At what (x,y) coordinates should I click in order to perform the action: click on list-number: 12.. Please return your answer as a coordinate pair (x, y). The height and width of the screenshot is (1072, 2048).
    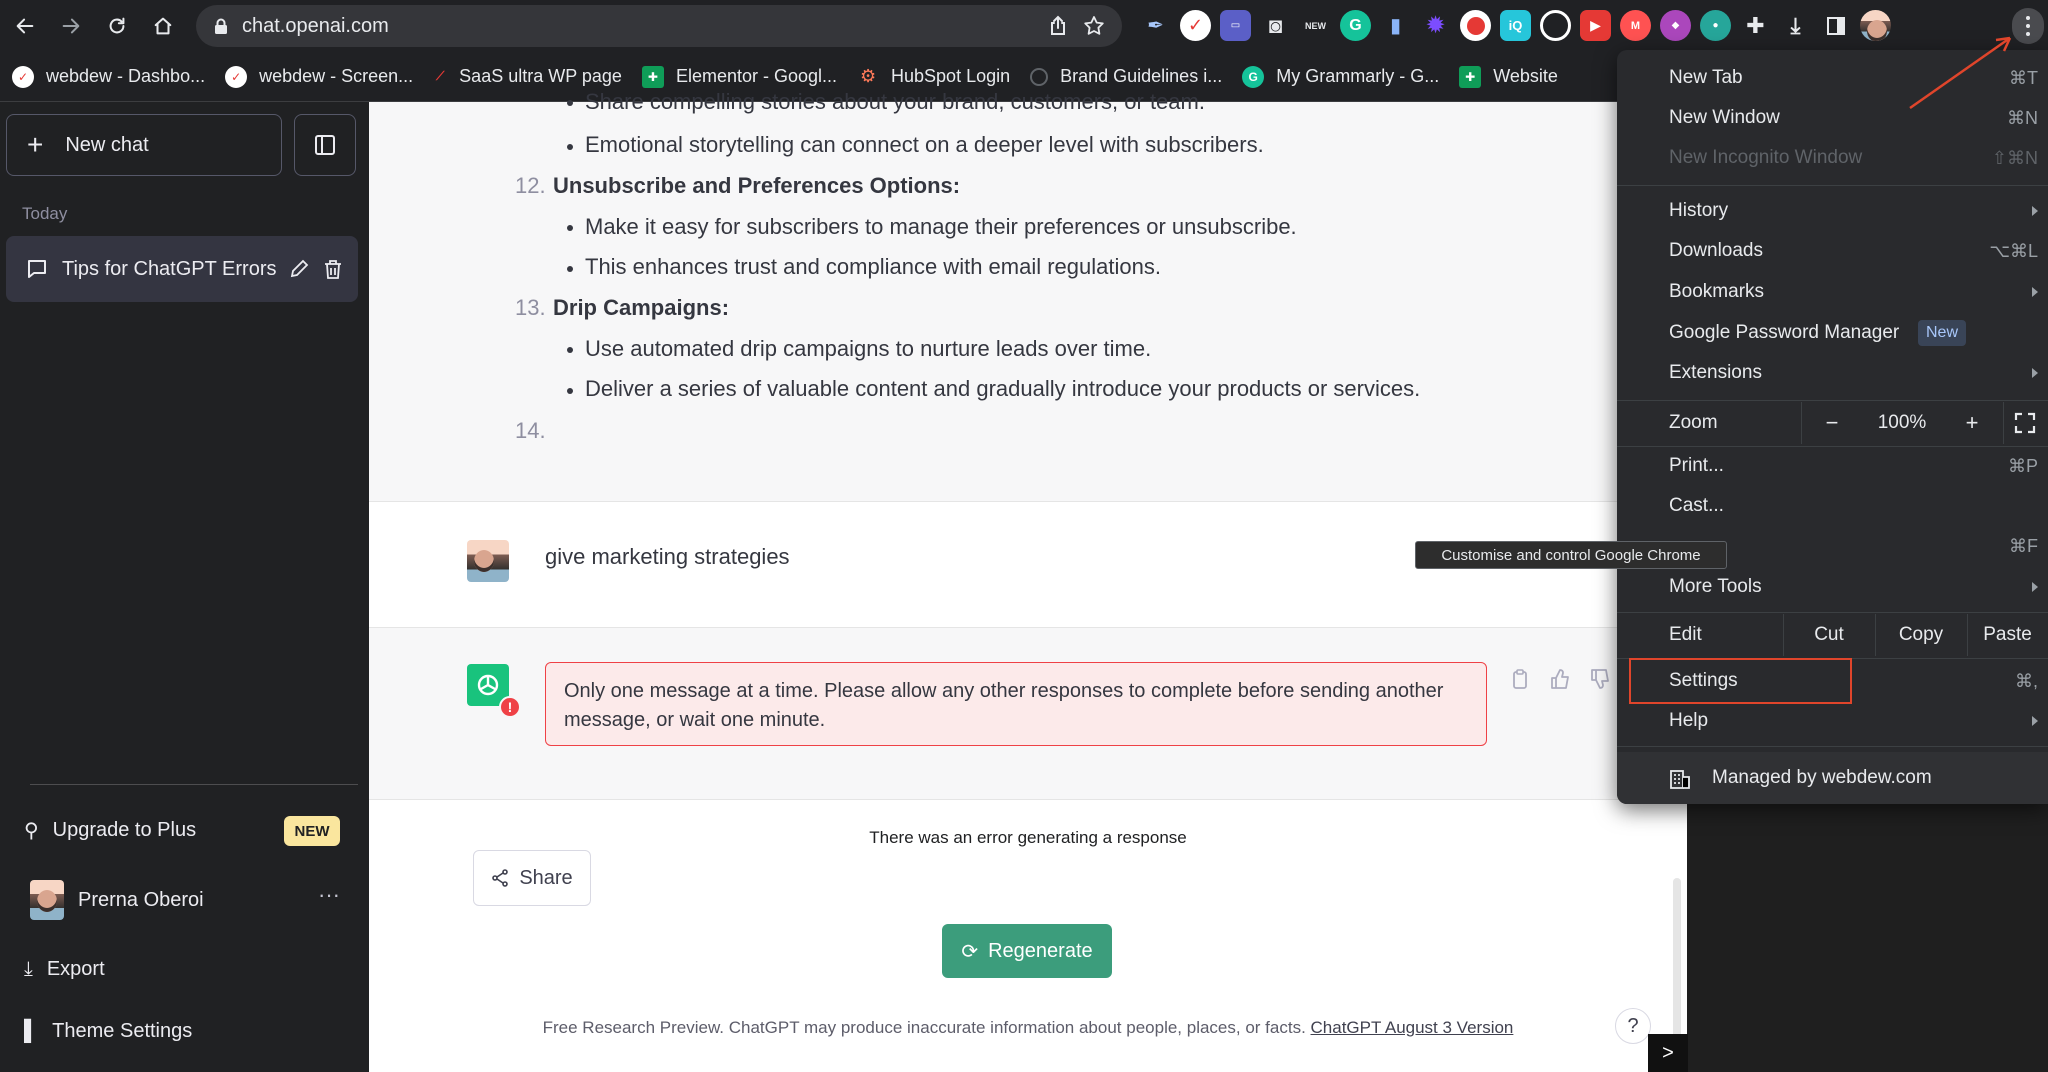
    Looking at the image, I should click on (530, 185).